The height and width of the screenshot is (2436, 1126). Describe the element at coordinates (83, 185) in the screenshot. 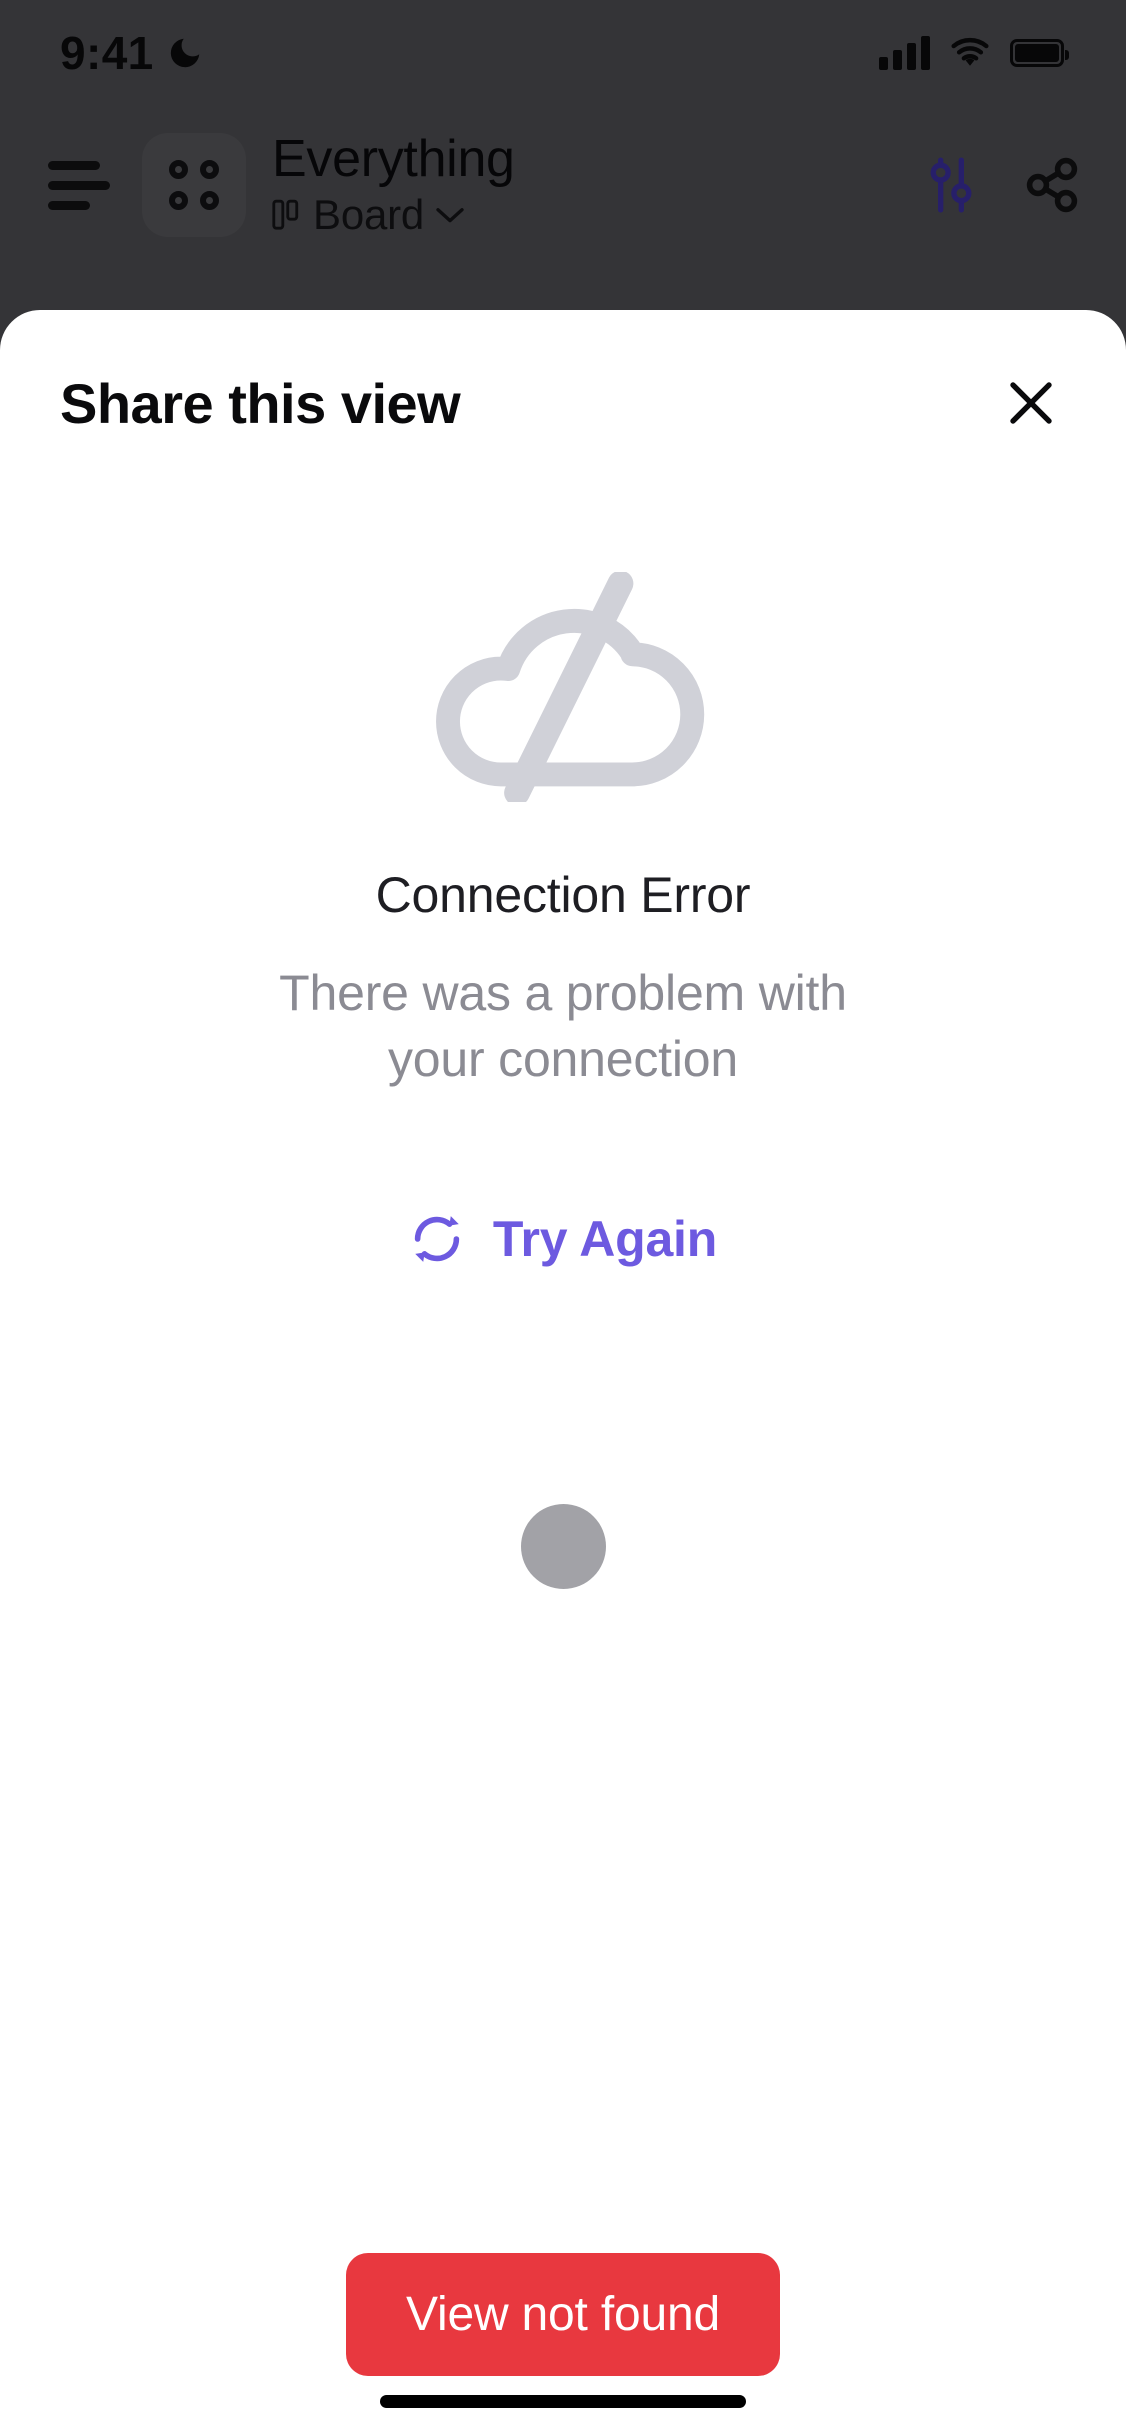

I see `hamburger-menu-icon` at that location.